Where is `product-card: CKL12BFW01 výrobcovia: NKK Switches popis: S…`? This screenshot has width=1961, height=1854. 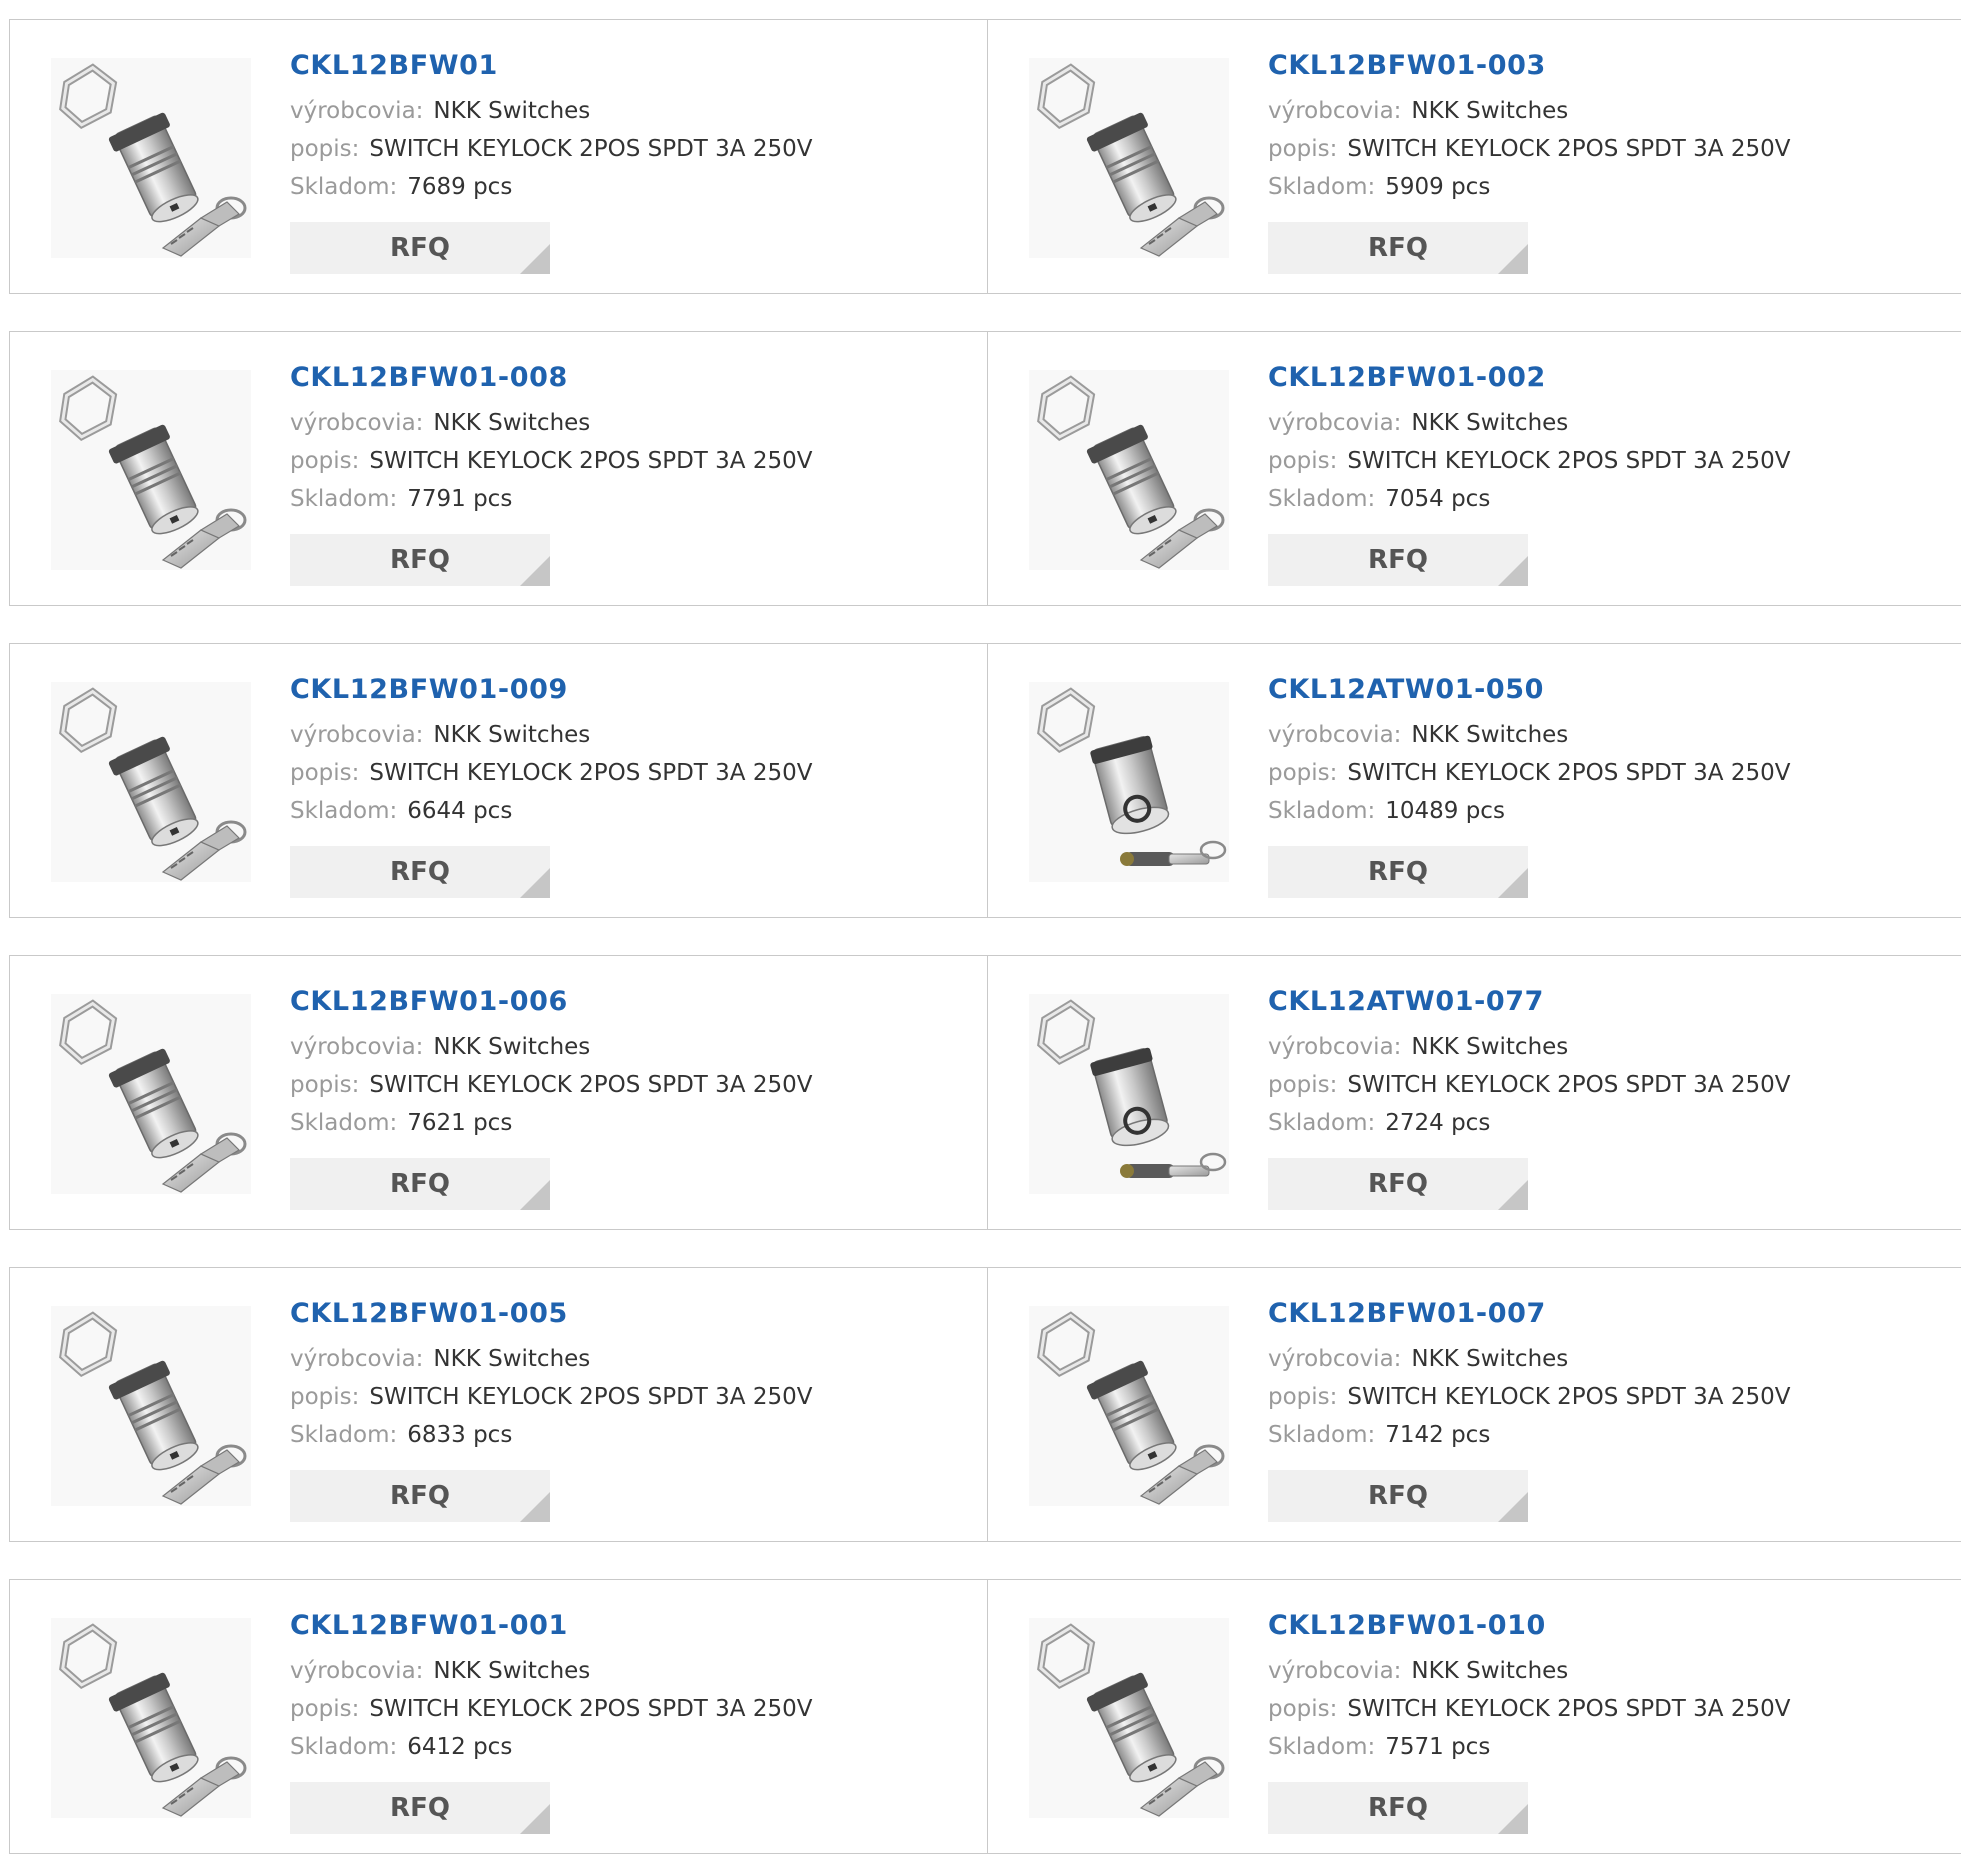 product-card: CKL12BFW01 výrobcovia: NKK Switches popis: S… is located at coordinates (499, 156).